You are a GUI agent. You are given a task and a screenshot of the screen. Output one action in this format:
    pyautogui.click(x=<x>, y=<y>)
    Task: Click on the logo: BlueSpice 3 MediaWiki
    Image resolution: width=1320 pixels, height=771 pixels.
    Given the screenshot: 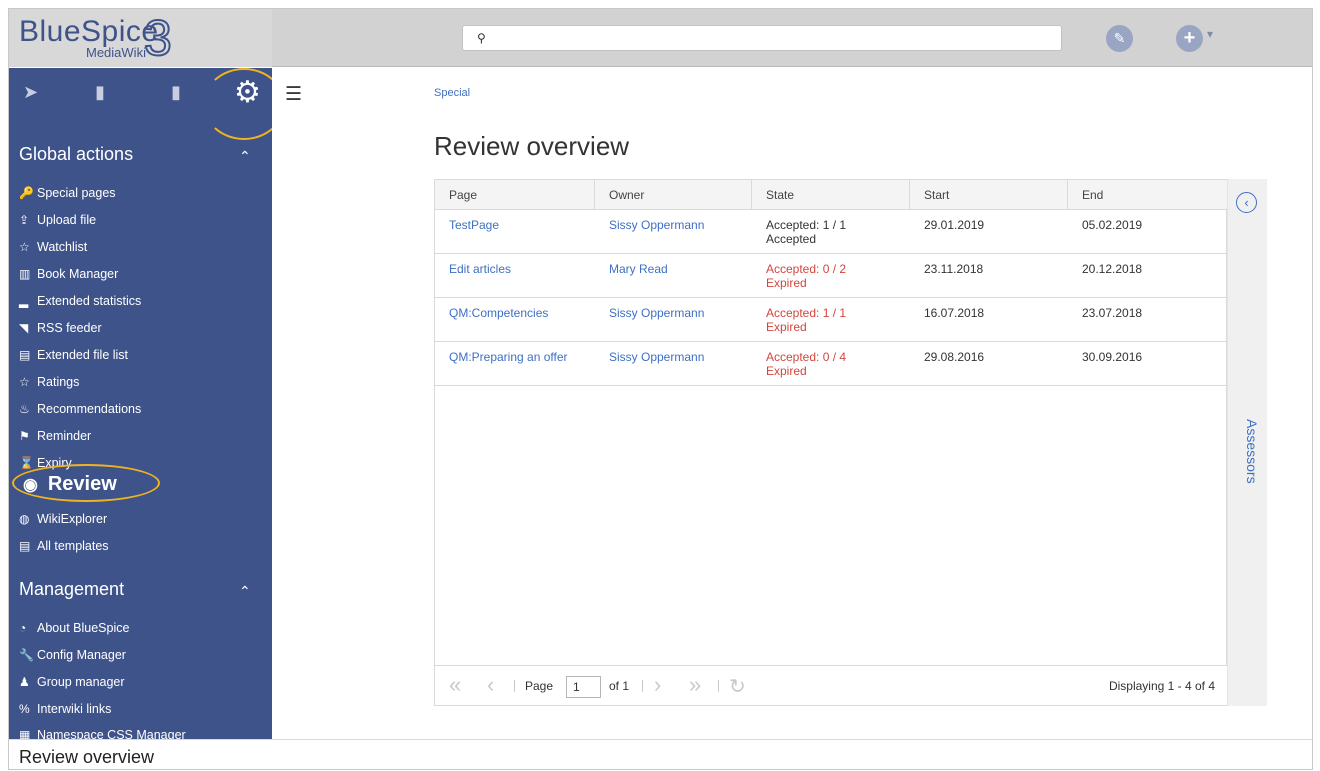 What is the action you would take?
    pyautogui.click(x=140, y=38)
    